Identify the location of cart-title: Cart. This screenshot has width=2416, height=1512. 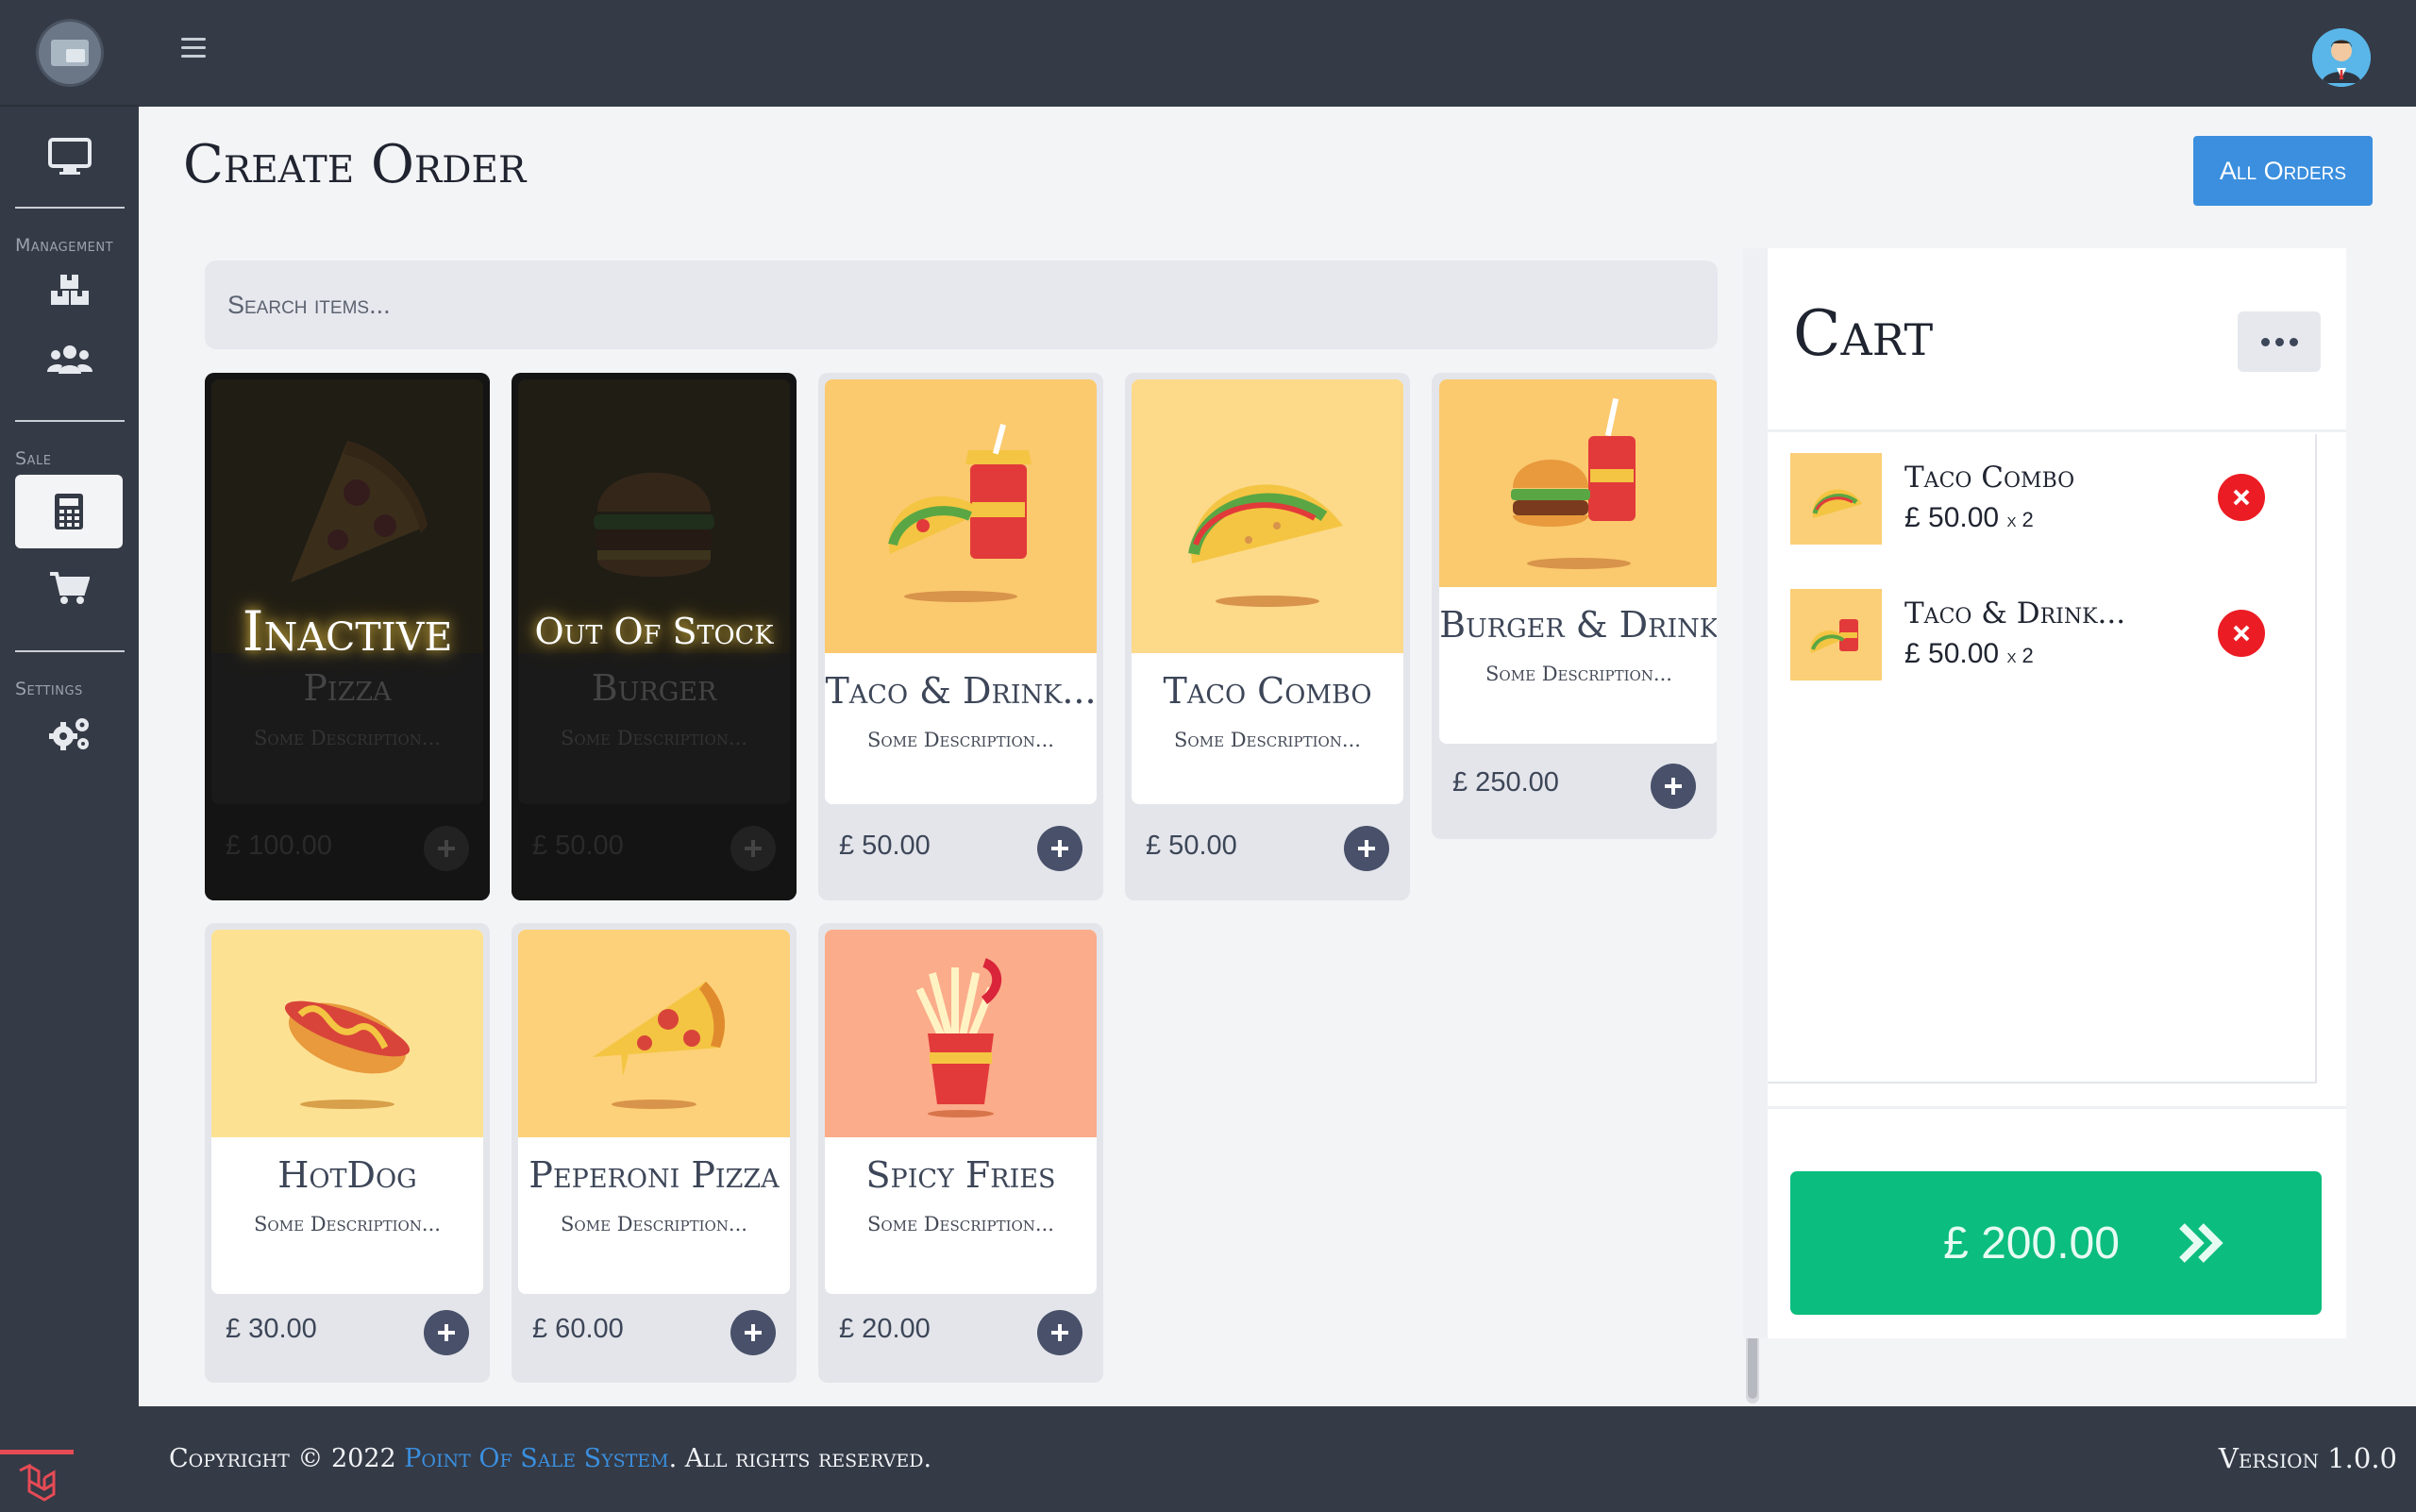
(1863, 333).